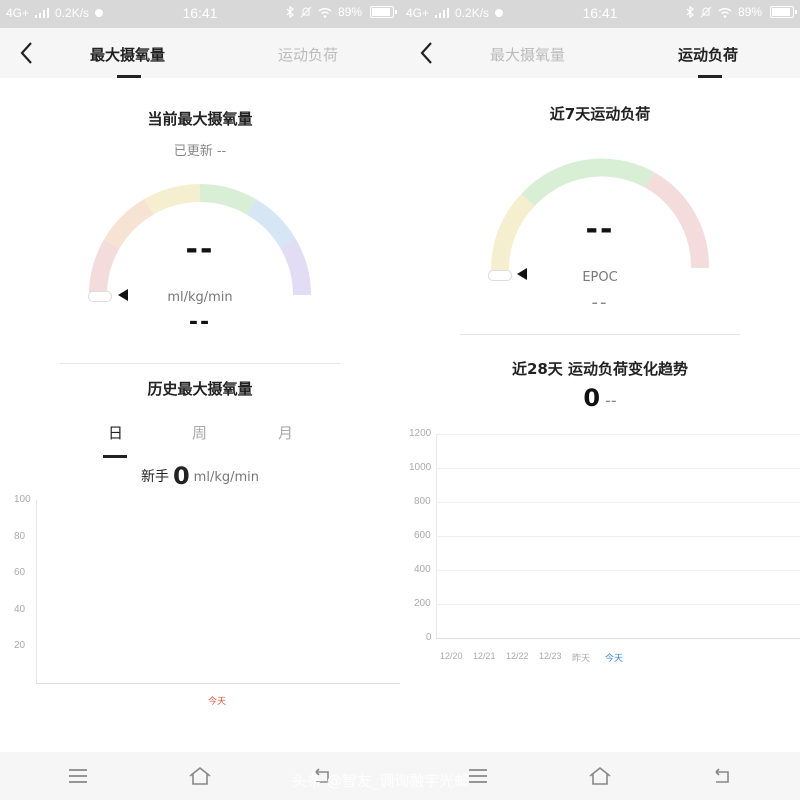 Image resolution: width=800 pixels, height=800 pixels. I want to click on history-title: 历史最大摄氧量, so click(200, 389).